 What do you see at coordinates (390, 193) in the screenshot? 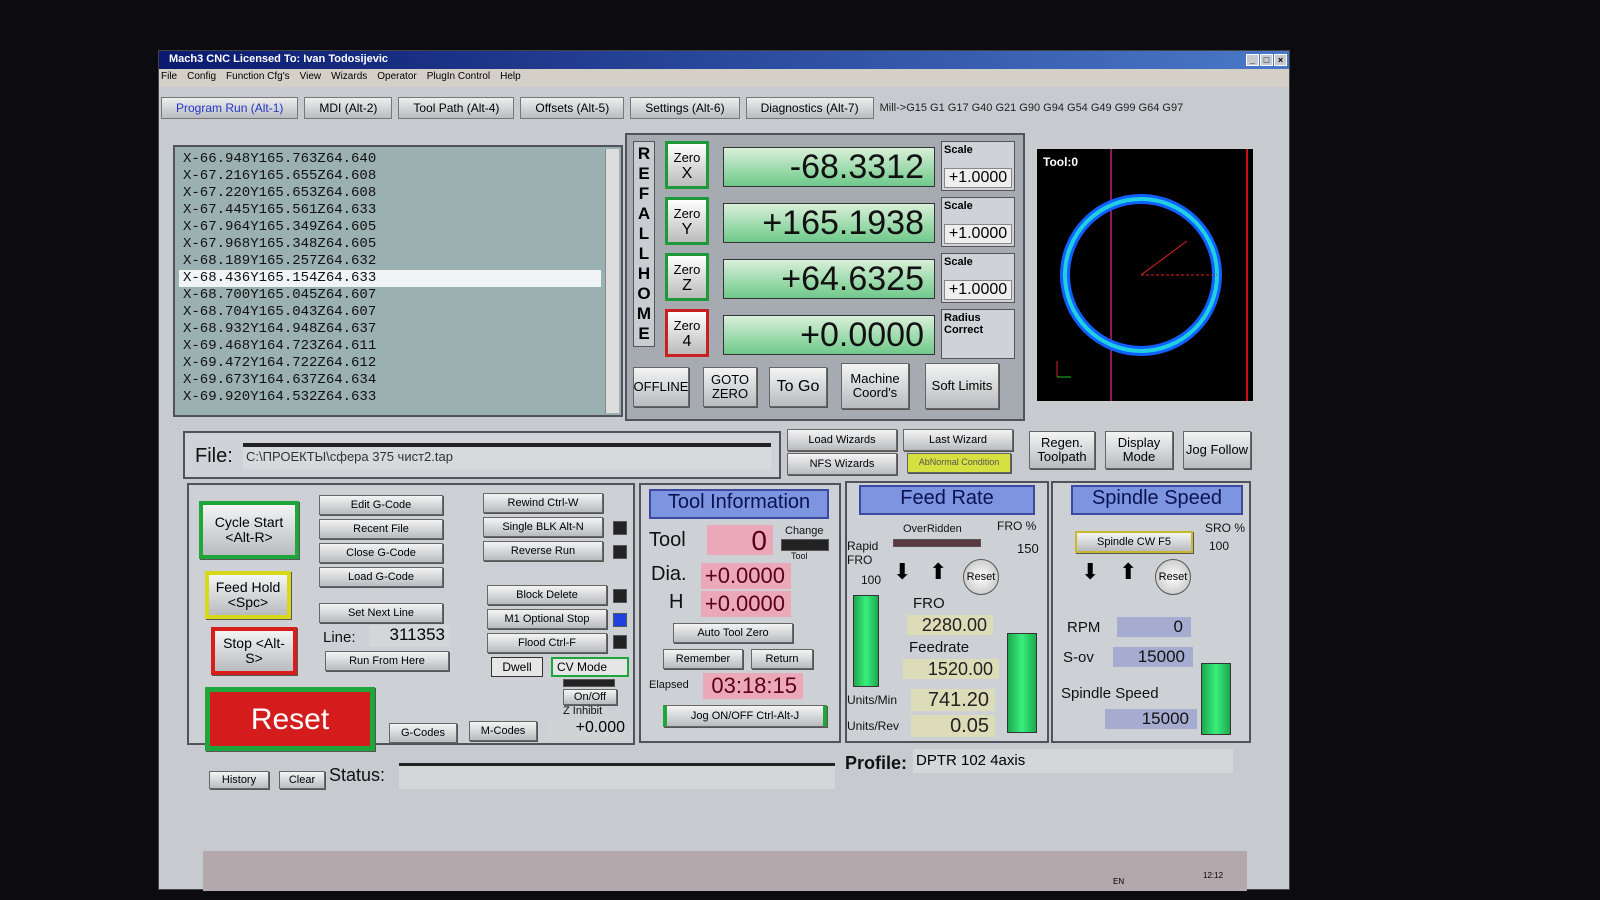
I see `gcode-line: X-67.220Y165.653Z64.608` at bounding box center [390, 193].